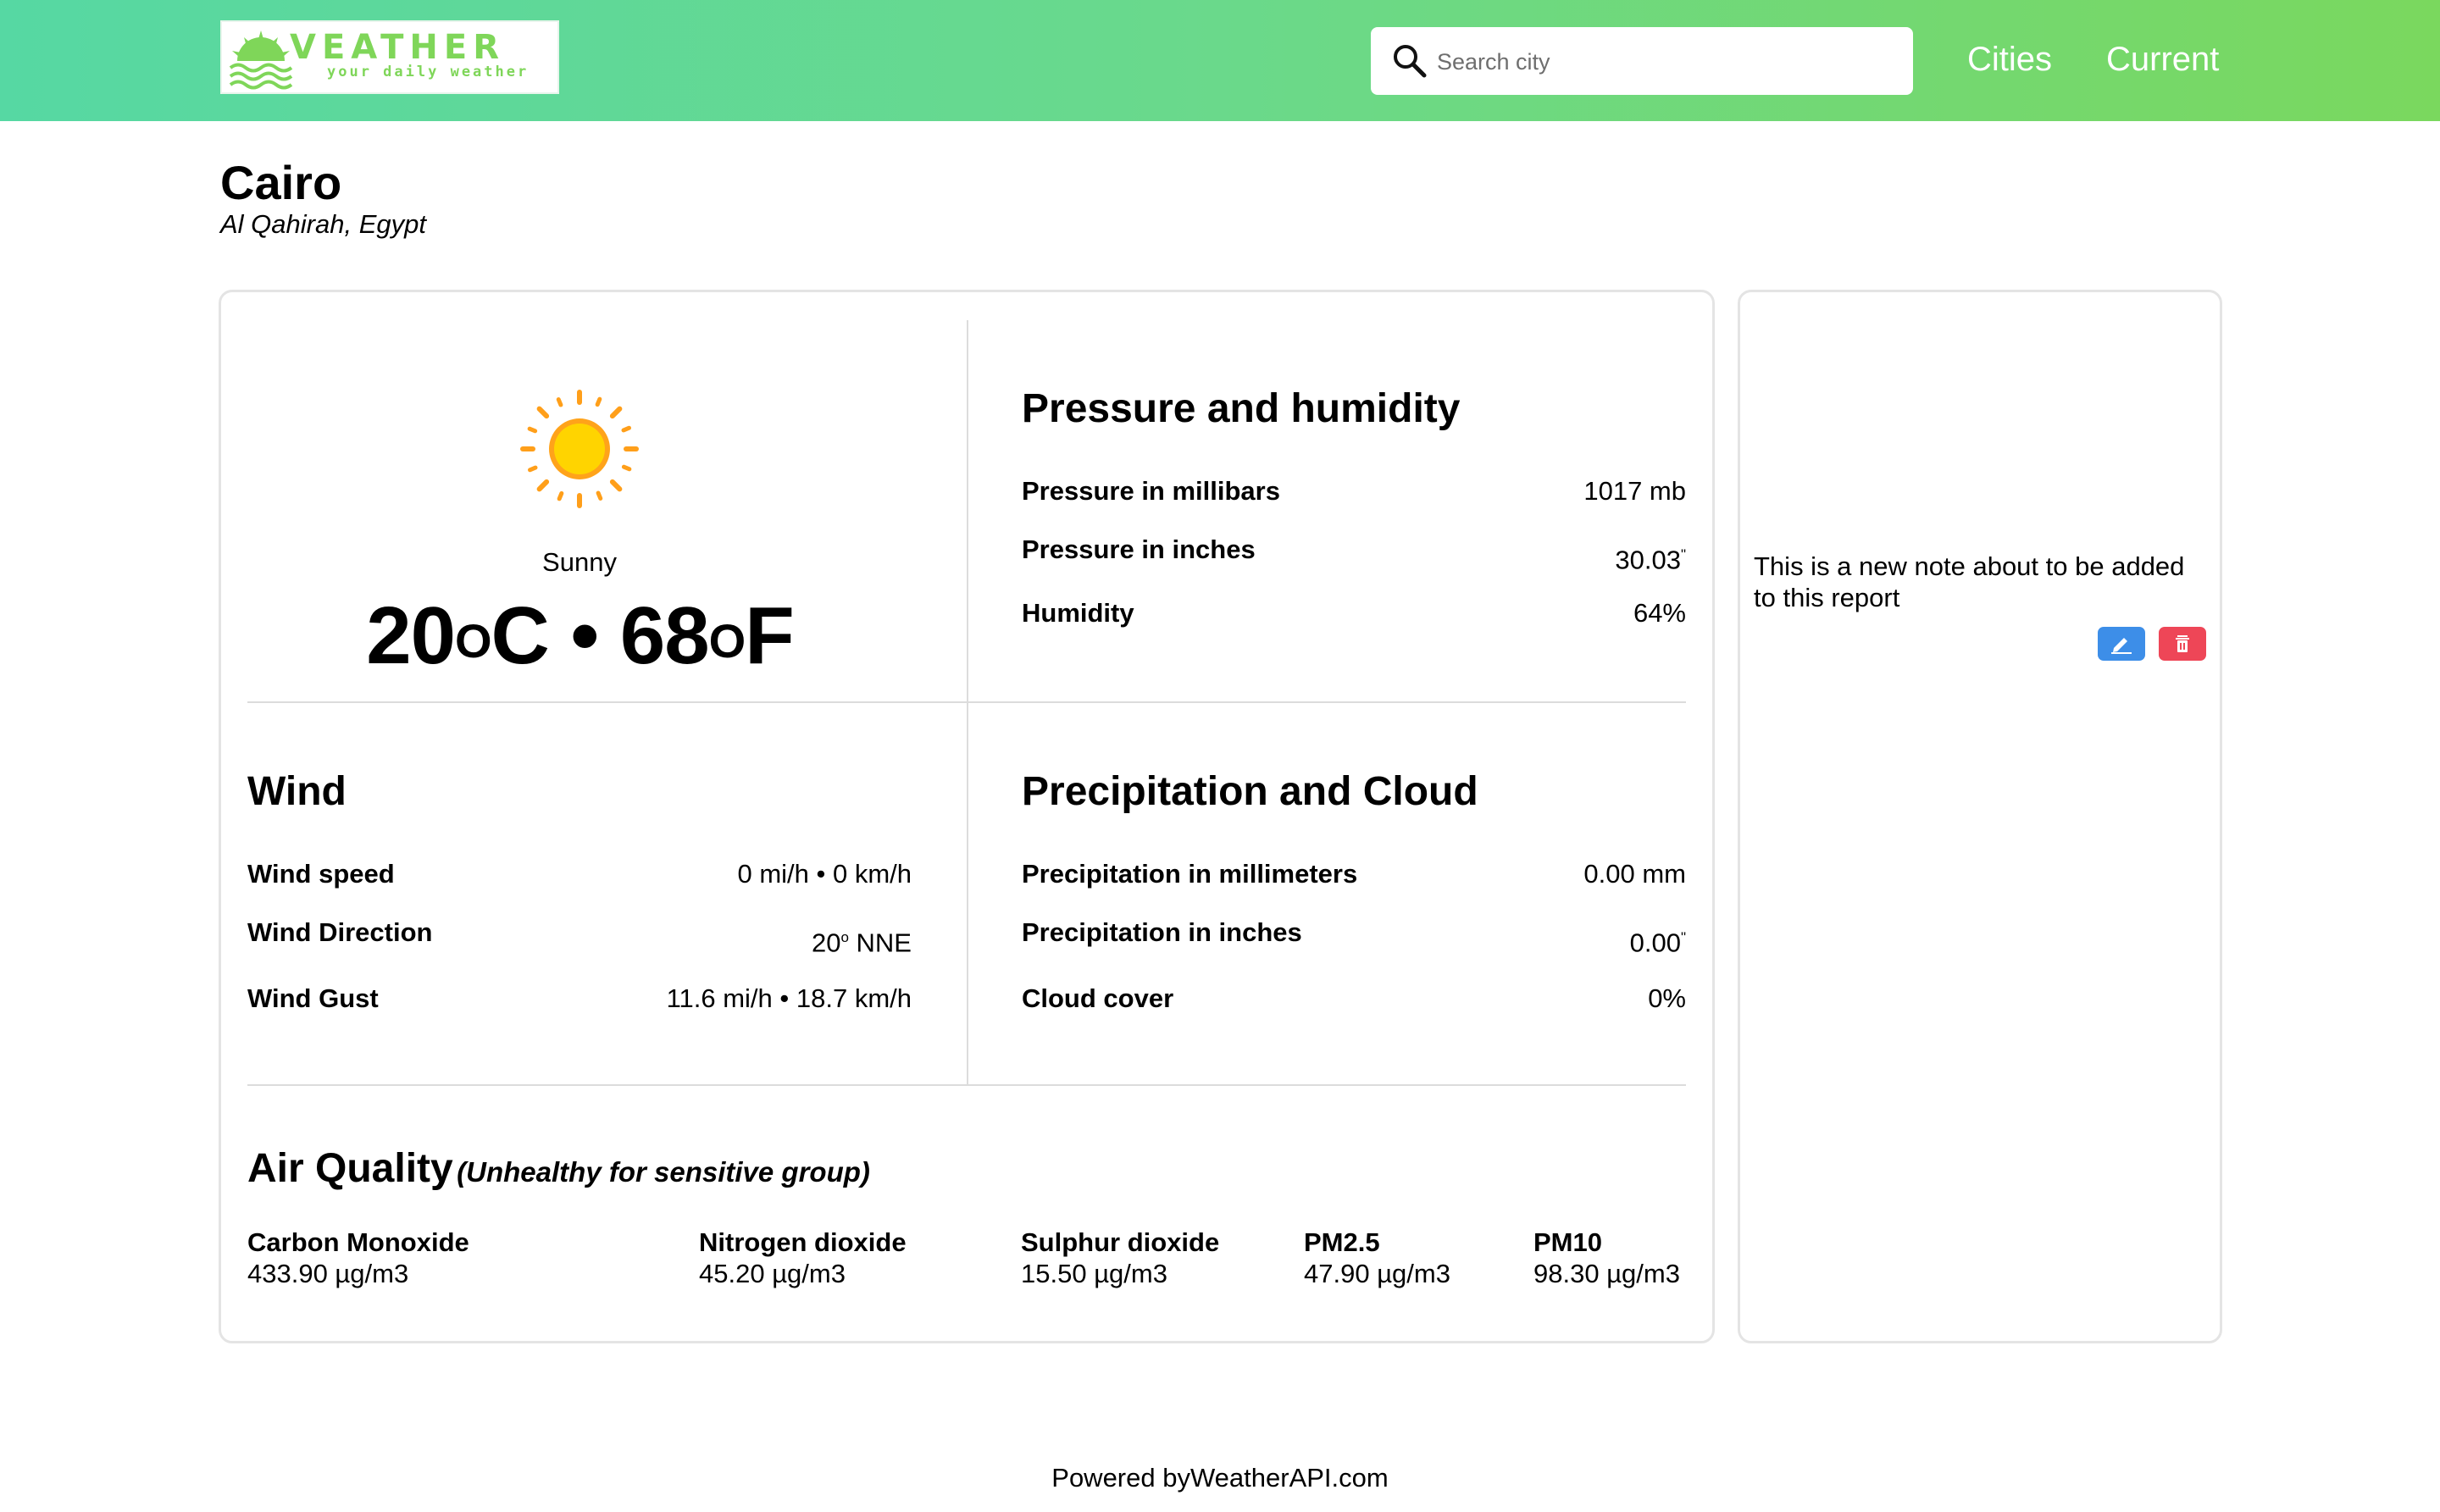 The height and width of the screenshot is (1512, 2440). Describe the element at coordinates (1377, 1273) in the screenshot. I see `aq-pm25-value: 47.90 µg/m3` at that location.